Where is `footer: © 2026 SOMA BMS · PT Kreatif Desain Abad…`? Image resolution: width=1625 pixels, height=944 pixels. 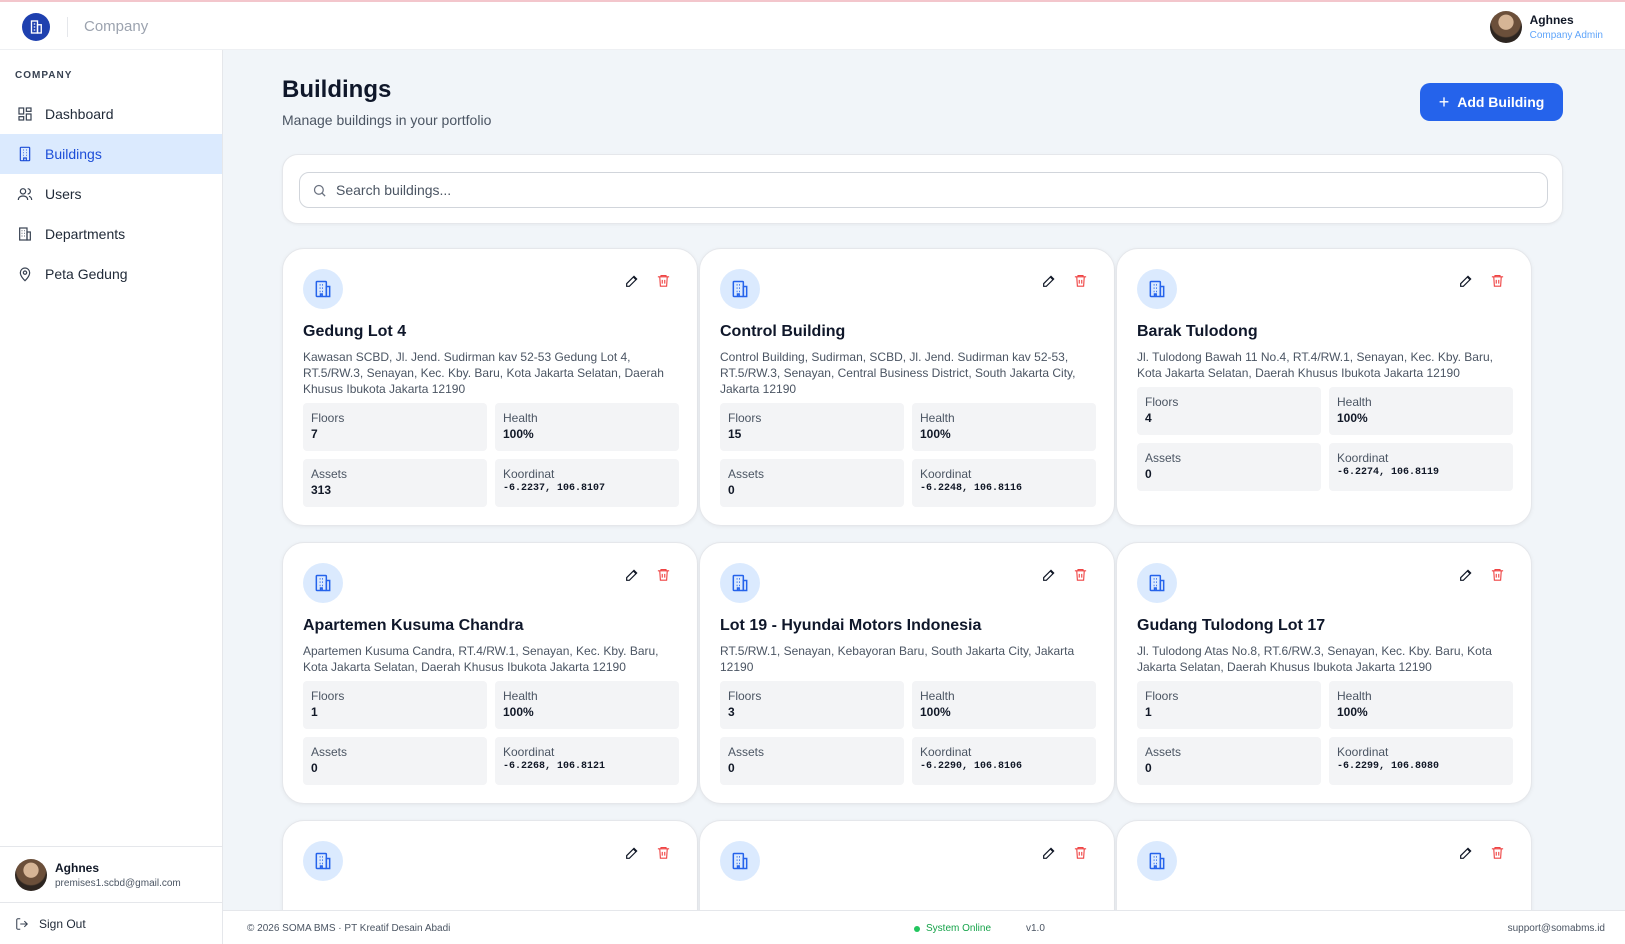 footer: © 2026 SOMA BMS · PT Kreatif Desain Abad… is located at coordinates (924, 927).